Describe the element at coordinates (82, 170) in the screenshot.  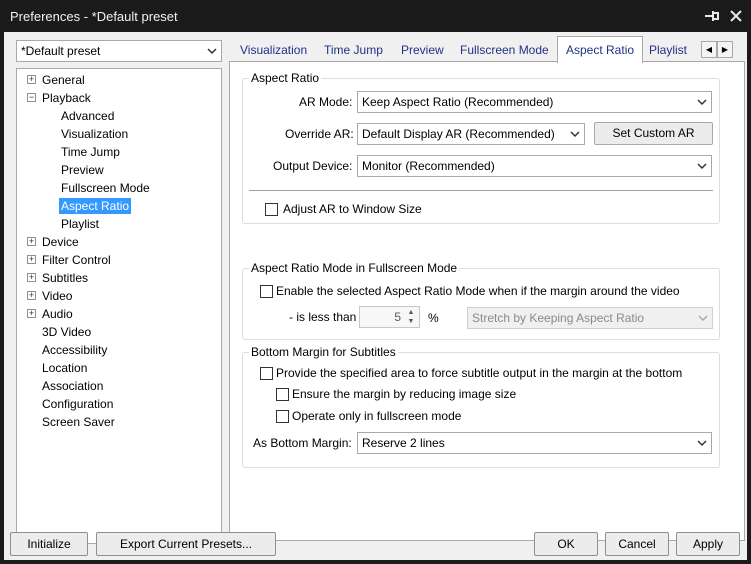
I see `tree-item-preview: Preview` at that location.